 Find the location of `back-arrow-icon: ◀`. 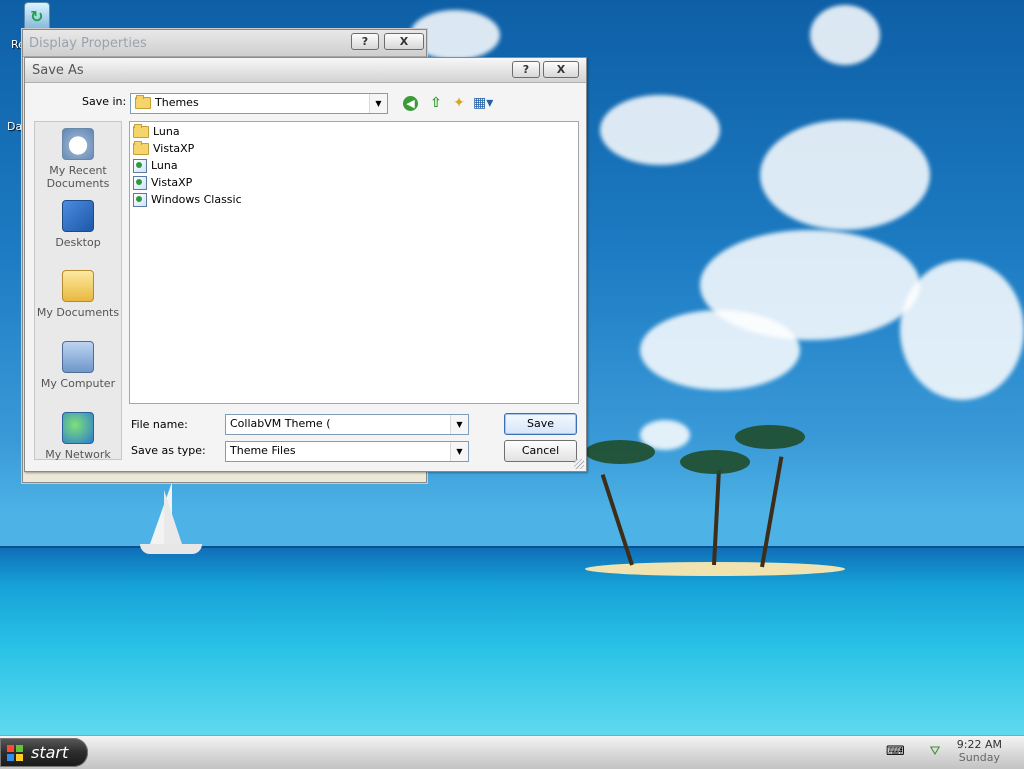

back-arrow-icon: ◀ is located at coordinates (410, 103).